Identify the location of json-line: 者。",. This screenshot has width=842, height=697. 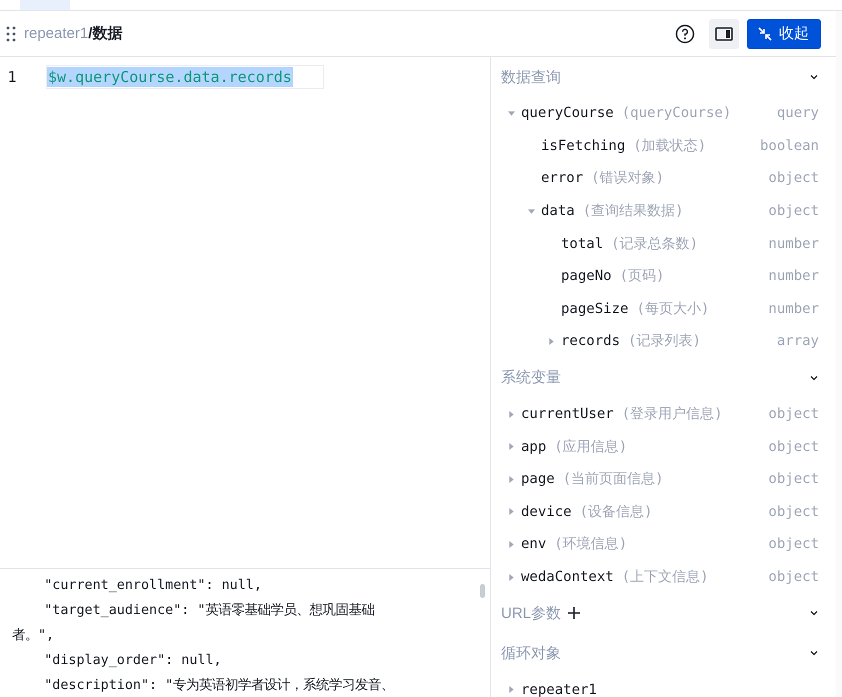
(33, 636).